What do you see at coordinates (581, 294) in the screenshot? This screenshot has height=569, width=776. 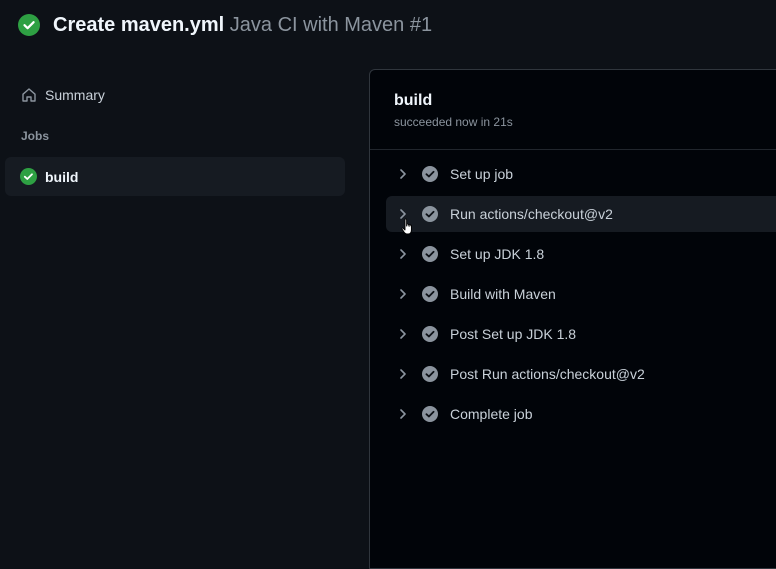 I see `job-step-row: Build with Maven` at bounding box center [581, 294].